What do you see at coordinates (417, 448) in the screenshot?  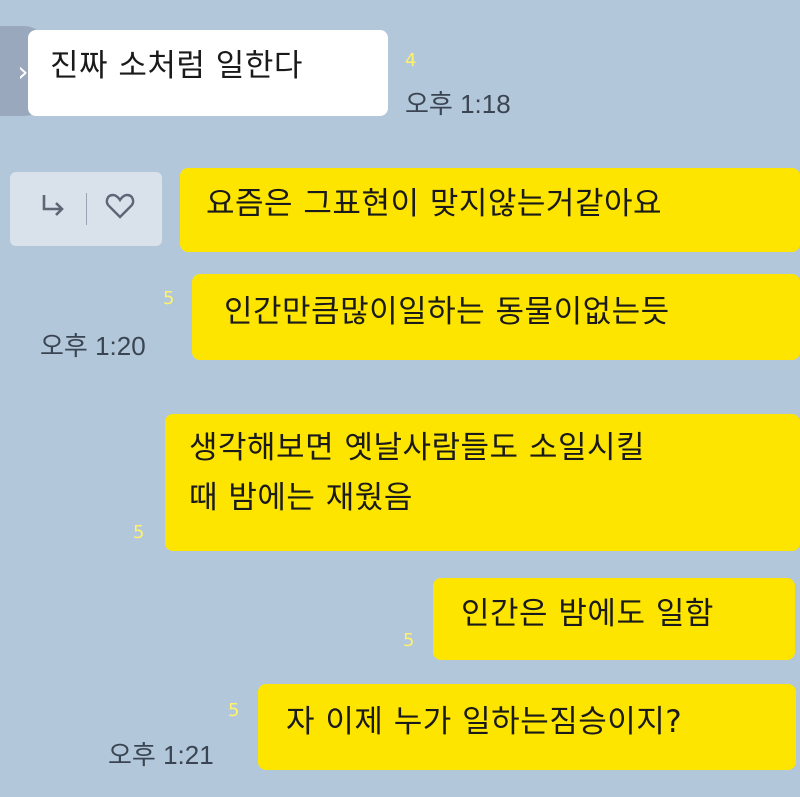 I see `message-text-line: 생각해보면 옛날사람들도 소일시킬` at bounding box center [417, 448].